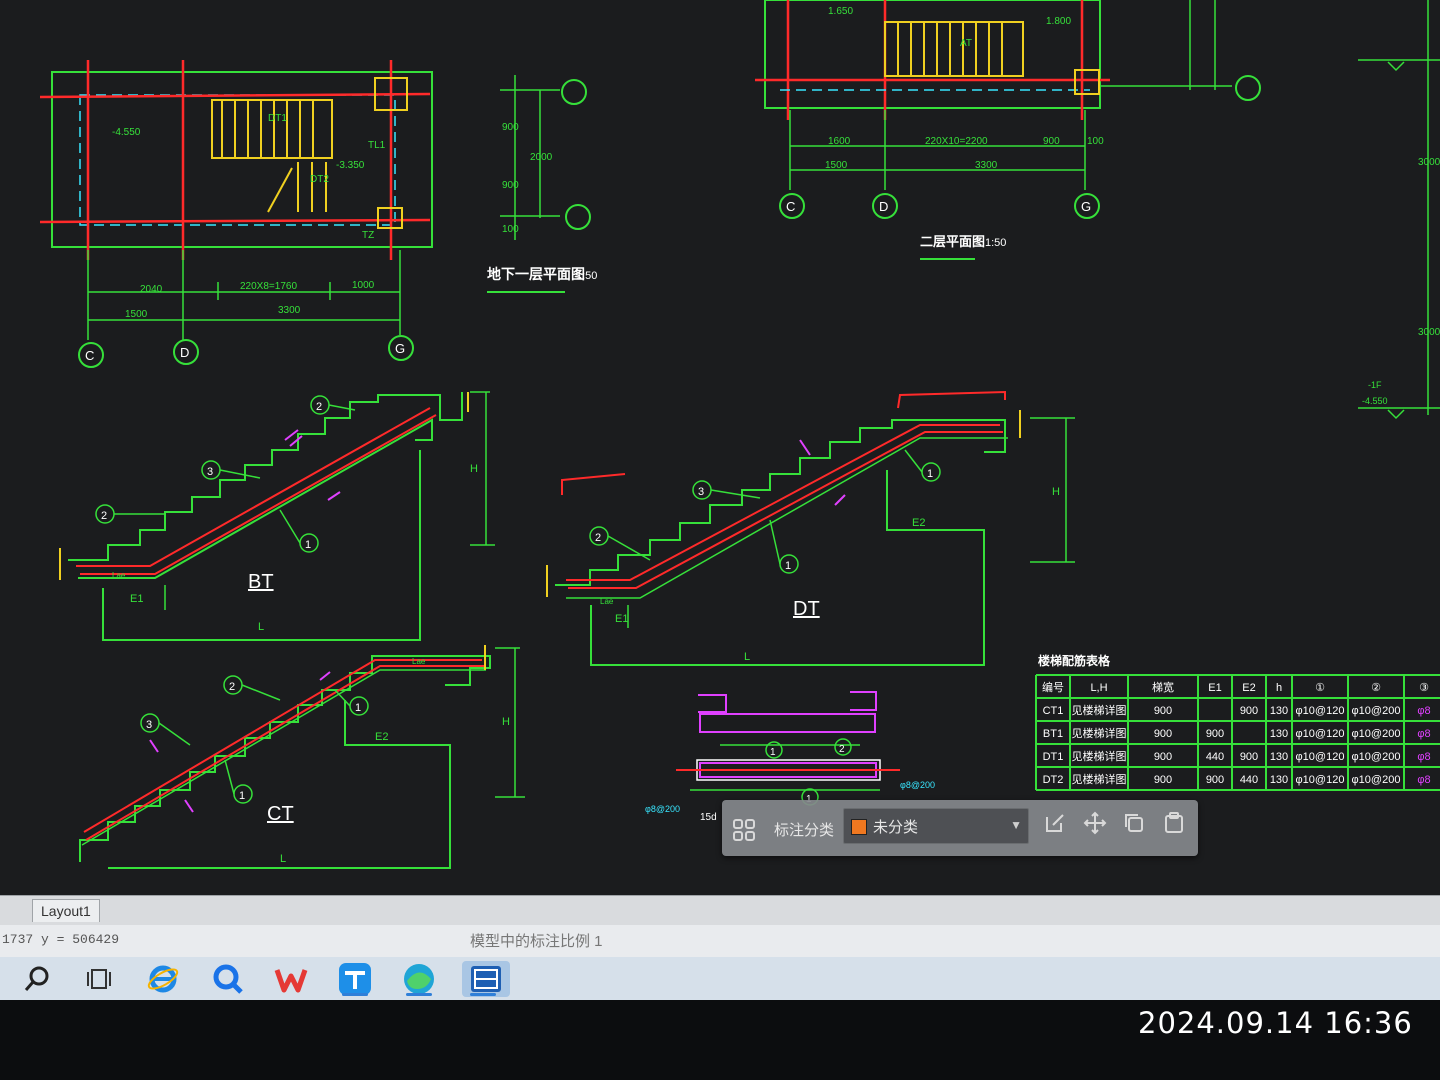 The width and height of the screenshot is (1440, 1080). Describe the element at coordinates (839, 141) in the screenshot. I see `plan2-dim-top-1: 1600` at that location.